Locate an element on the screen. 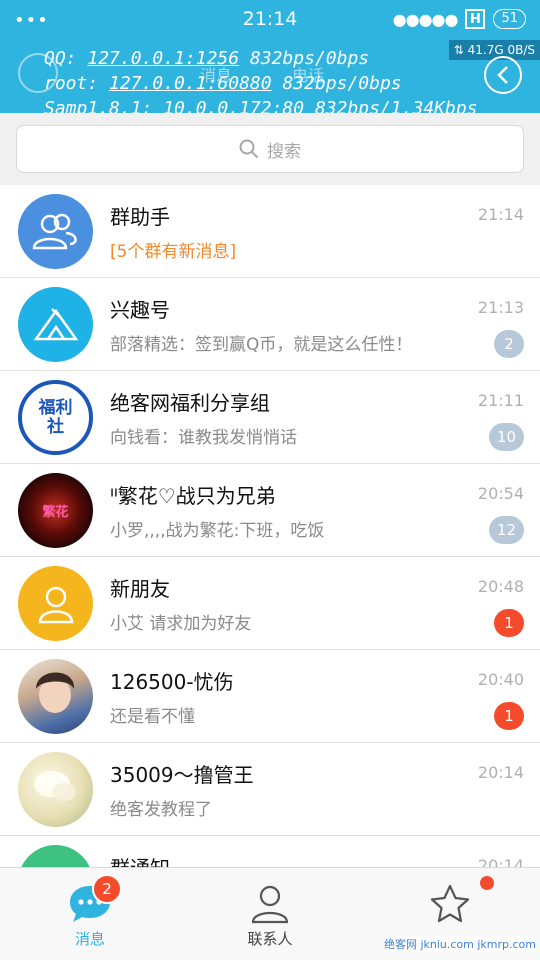  back-button is located at coordinates (503, 75).